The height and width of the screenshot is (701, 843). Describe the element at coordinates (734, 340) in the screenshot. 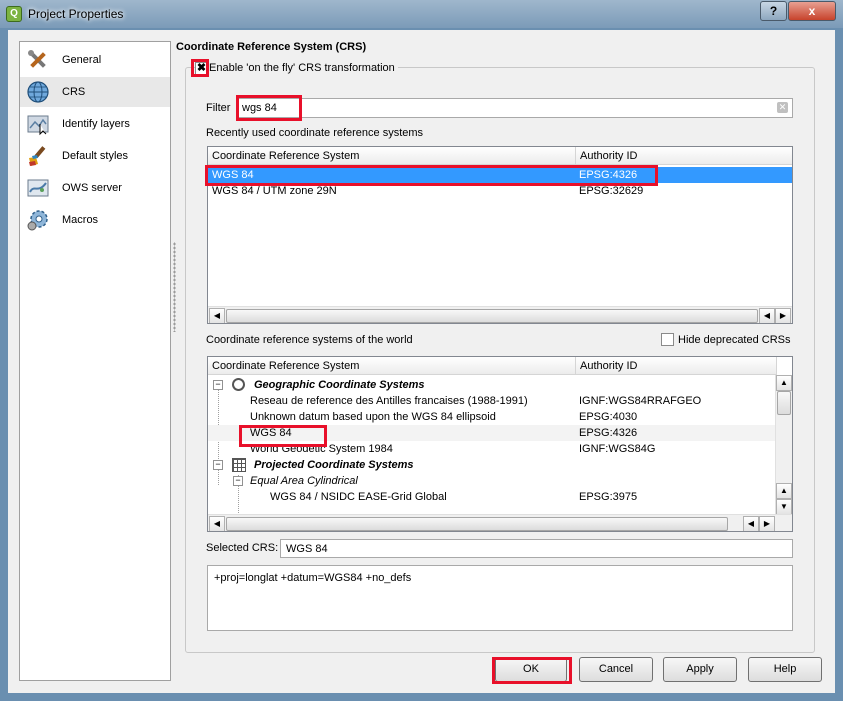

I see `hide-deprecated-label: Hide deprecated CRSs` at that location.